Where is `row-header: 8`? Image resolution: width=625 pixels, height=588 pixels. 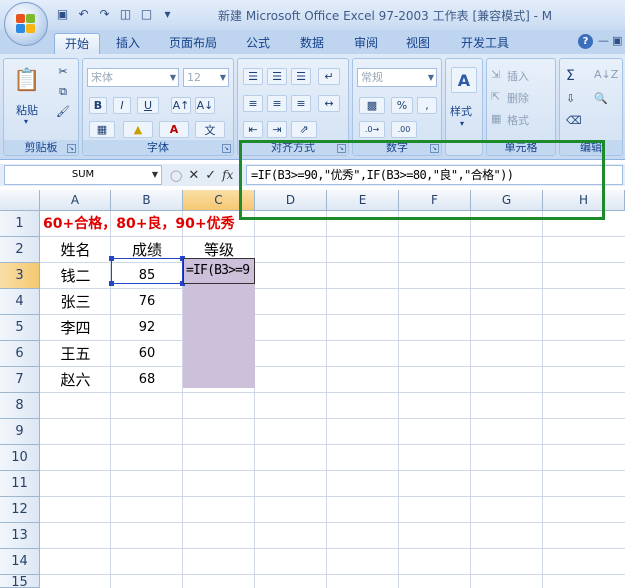
row-header: 8 is located at coordinates (20, 406).